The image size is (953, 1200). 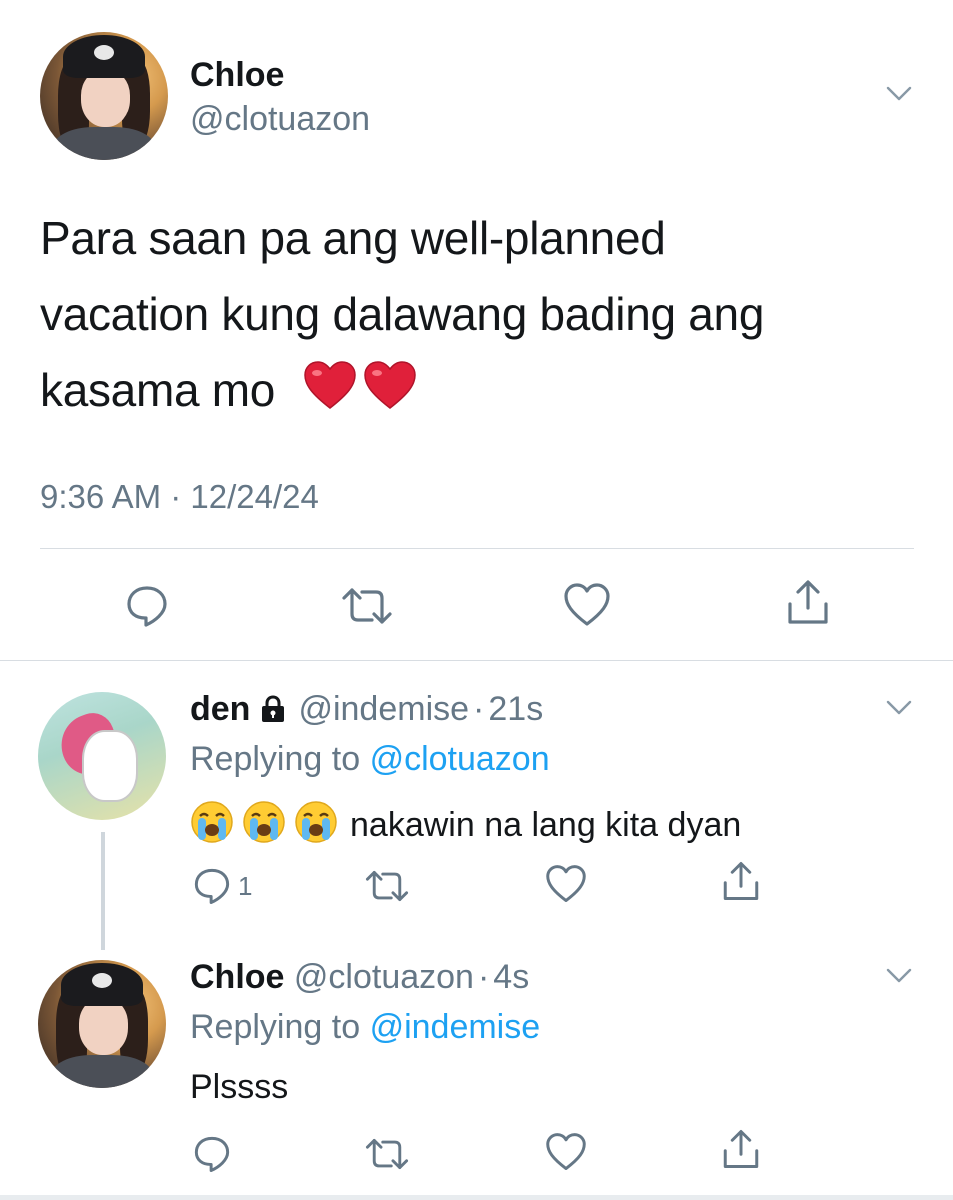 I want to click on reply-age: 21s, so click(x=515, y=709).